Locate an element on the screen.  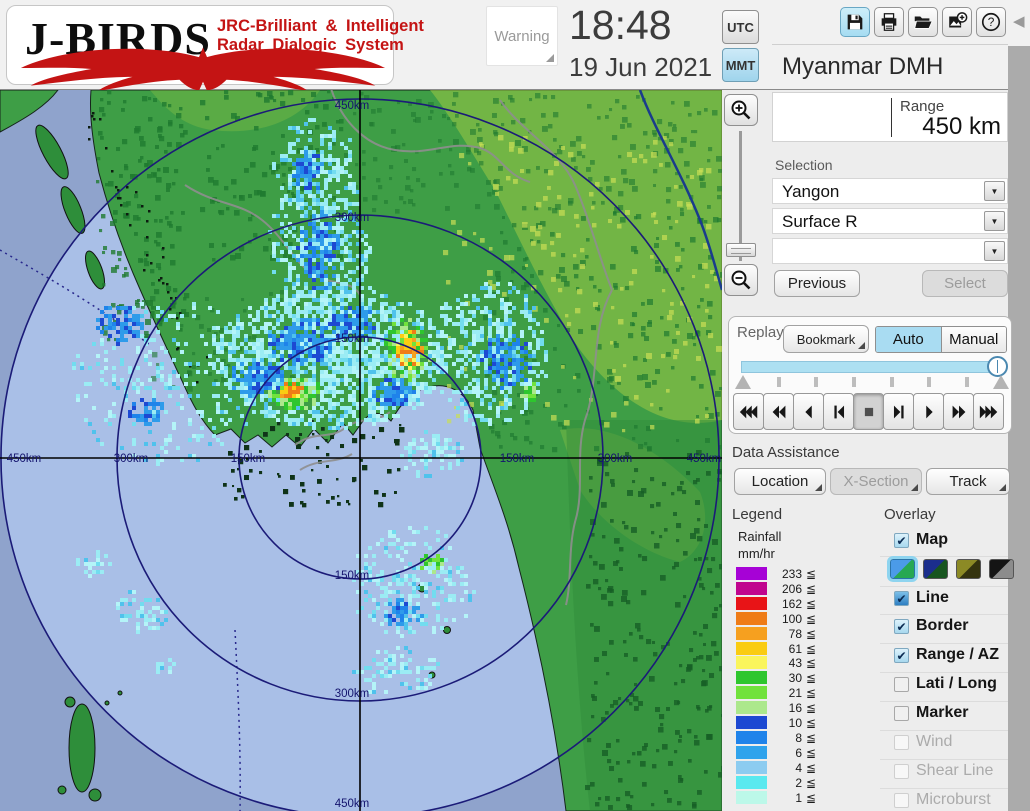
manual-button: Manual is located at coordinates (973, 339).